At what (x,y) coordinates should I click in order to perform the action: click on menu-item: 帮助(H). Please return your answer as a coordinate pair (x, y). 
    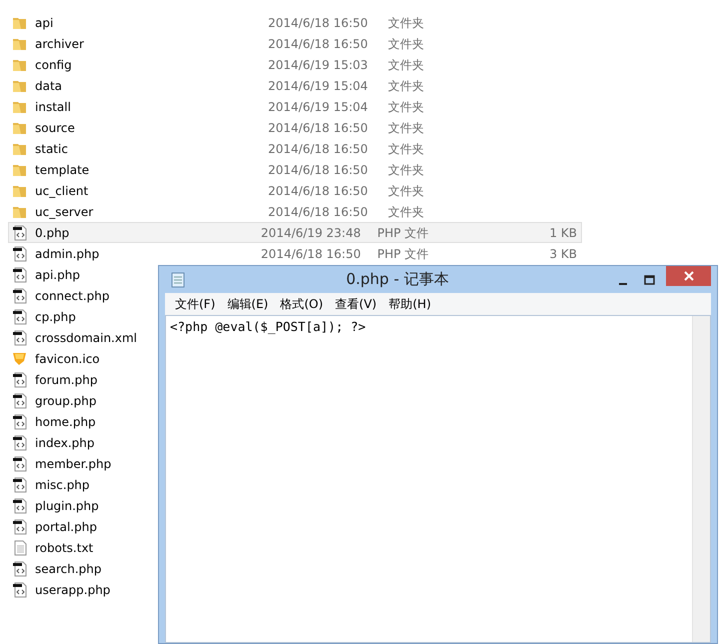
    Looking at the image, I should click on (409, 304).